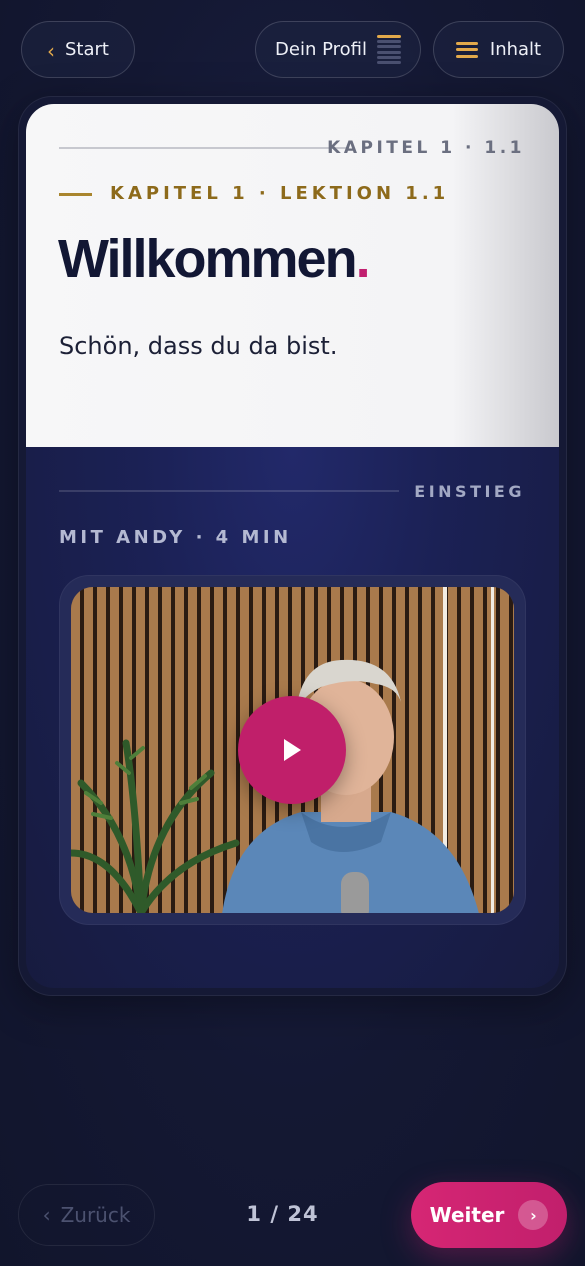 The width and height of the screenshot is (585, 1266). I want to click on profile-button: Dein Profil, so click(338, 49).